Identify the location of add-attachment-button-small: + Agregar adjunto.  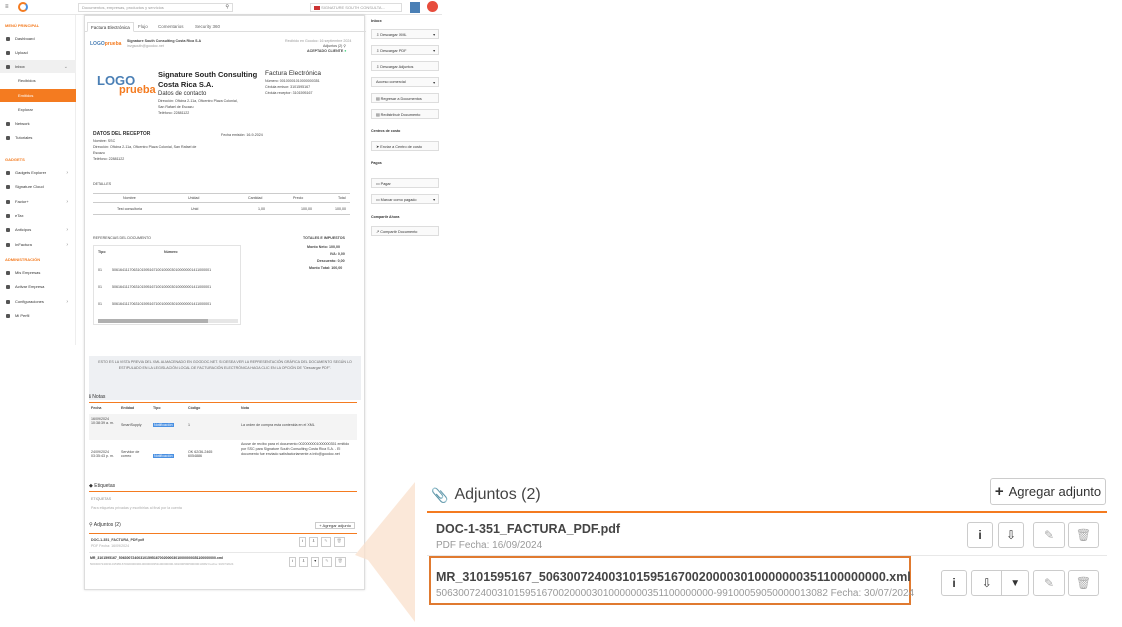
(335, 525).